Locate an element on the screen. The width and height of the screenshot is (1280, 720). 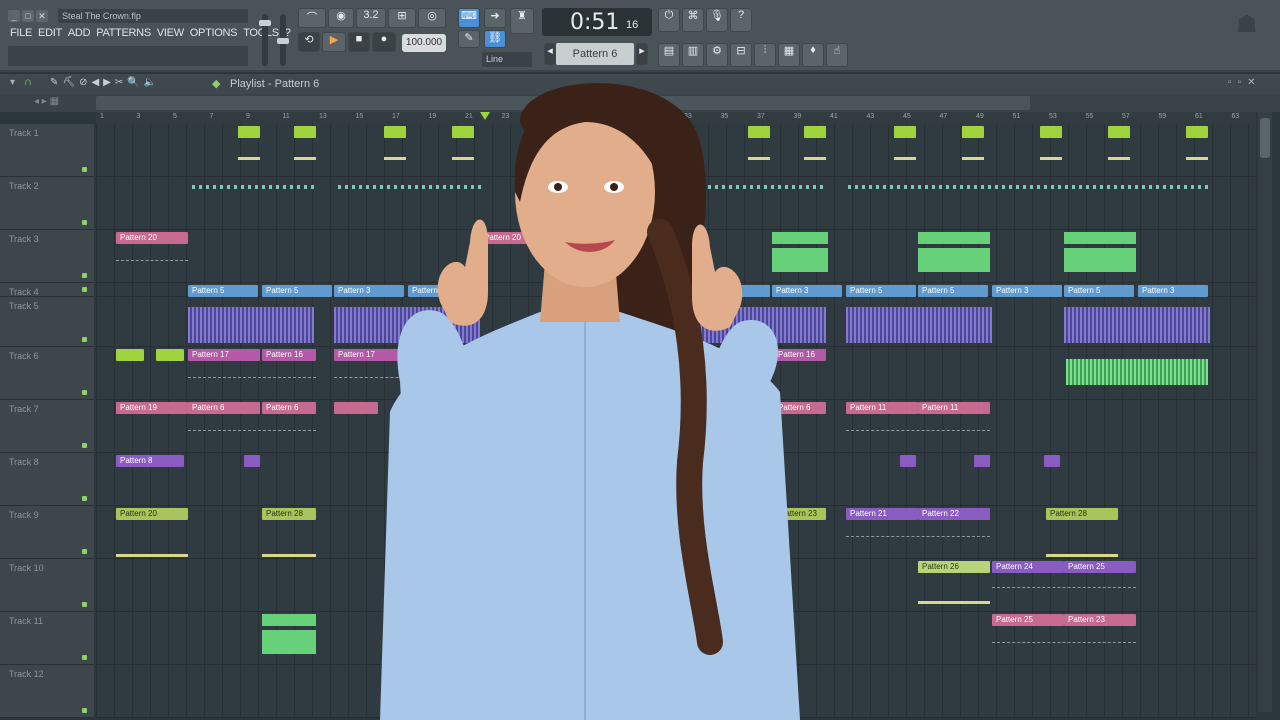
track-label: Track 2 is located at coordinates (47, 203).